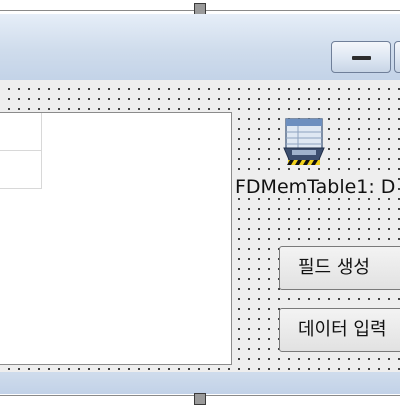  What do you see at coordinates (304, 142) in the screenshot?
I see `fdmemtable-icon` at bounding box center [304, 142].